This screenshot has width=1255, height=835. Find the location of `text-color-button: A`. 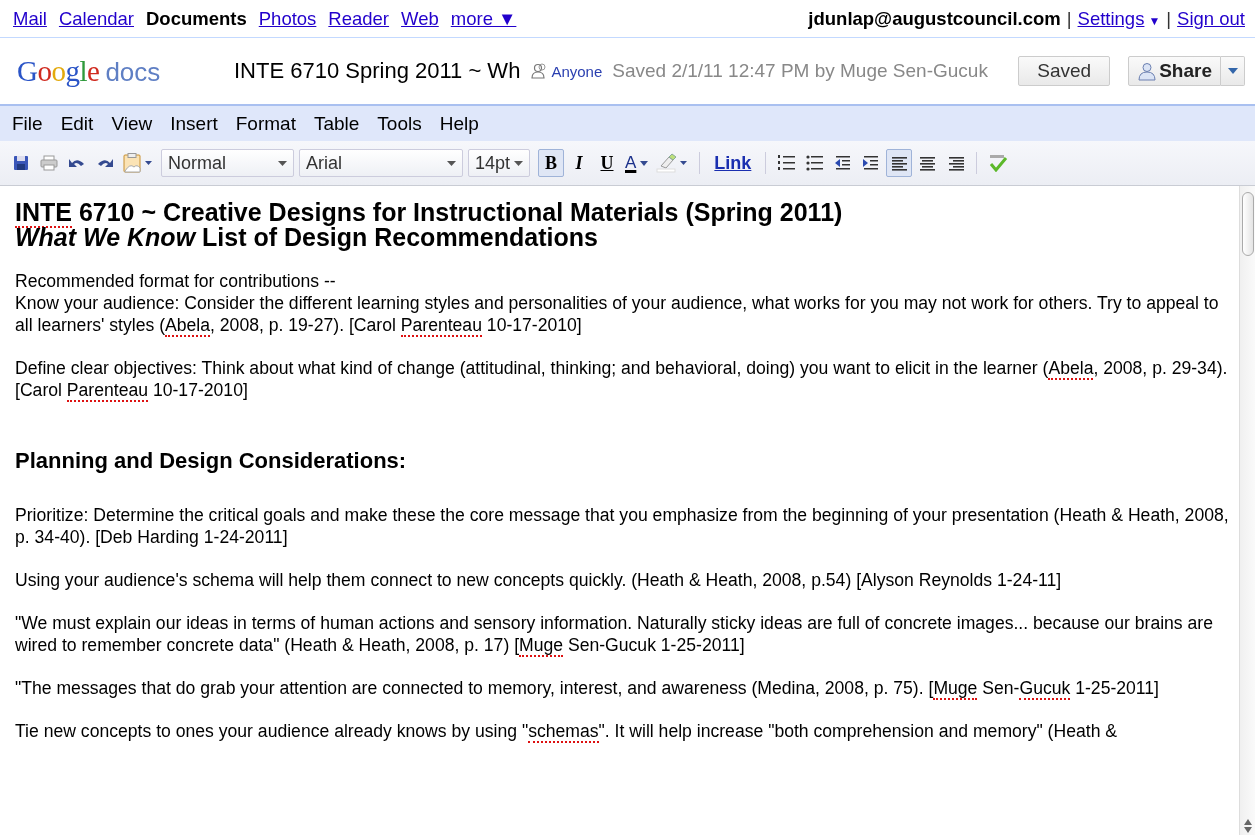

text-color-button: A is located at coordinates (637, 163).